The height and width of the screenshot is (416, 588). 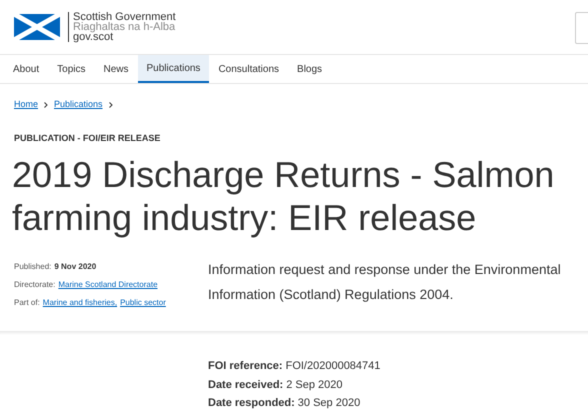 I want to click on nav-tab: Blogs, so click(x=310, y=69).